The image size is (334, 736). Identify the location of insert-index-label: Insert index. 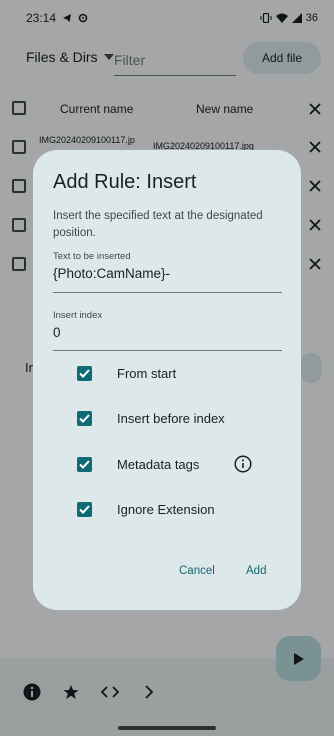
(78, 315).